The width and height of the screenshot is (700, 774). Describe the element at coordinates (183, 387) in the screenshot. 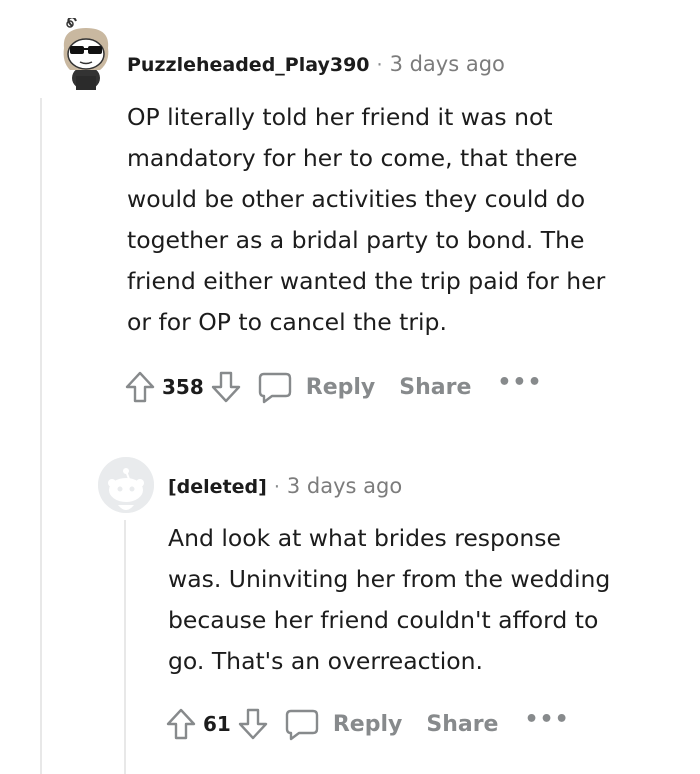

I see `vote-score: 358` at that location.